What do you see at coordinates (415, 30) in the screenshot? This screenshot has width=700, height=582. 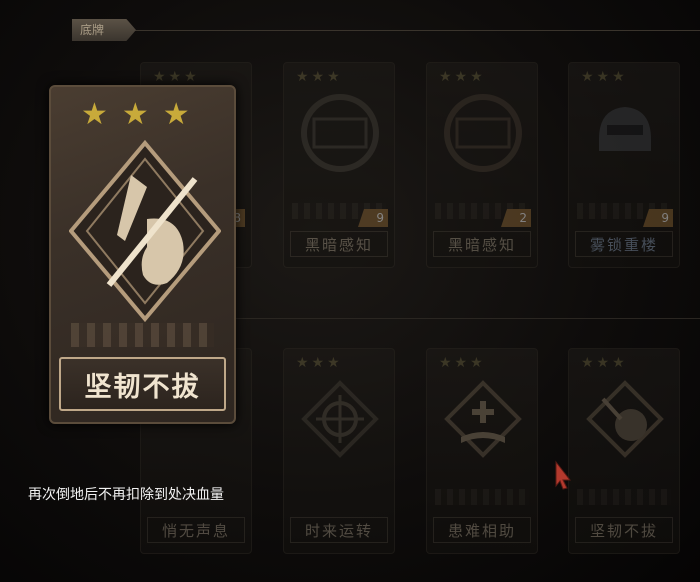 I see `divider-top` at bounding box center [415, 30].